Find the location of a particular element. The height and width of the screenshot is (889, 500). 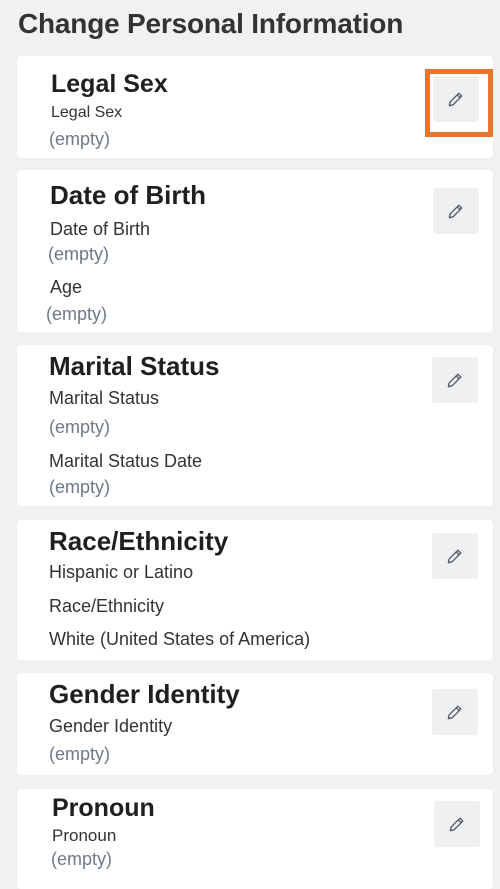

legal-sex-label: Legal Sex is located at coordinates (87, 112).